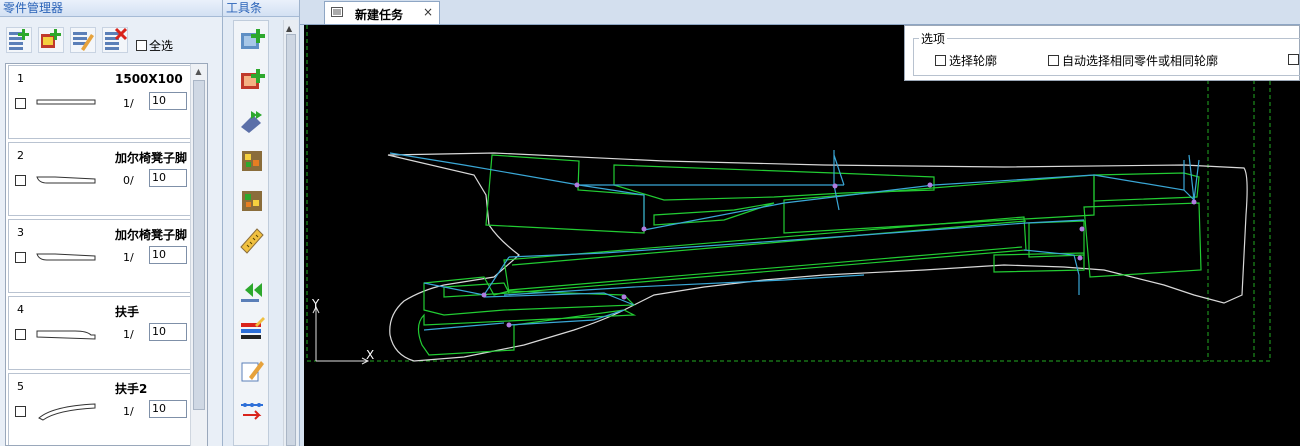 Image resolution: width=1300 pixels, height=446 pixels. I want to click on extra-option-checkbox, so click(1293, 59).